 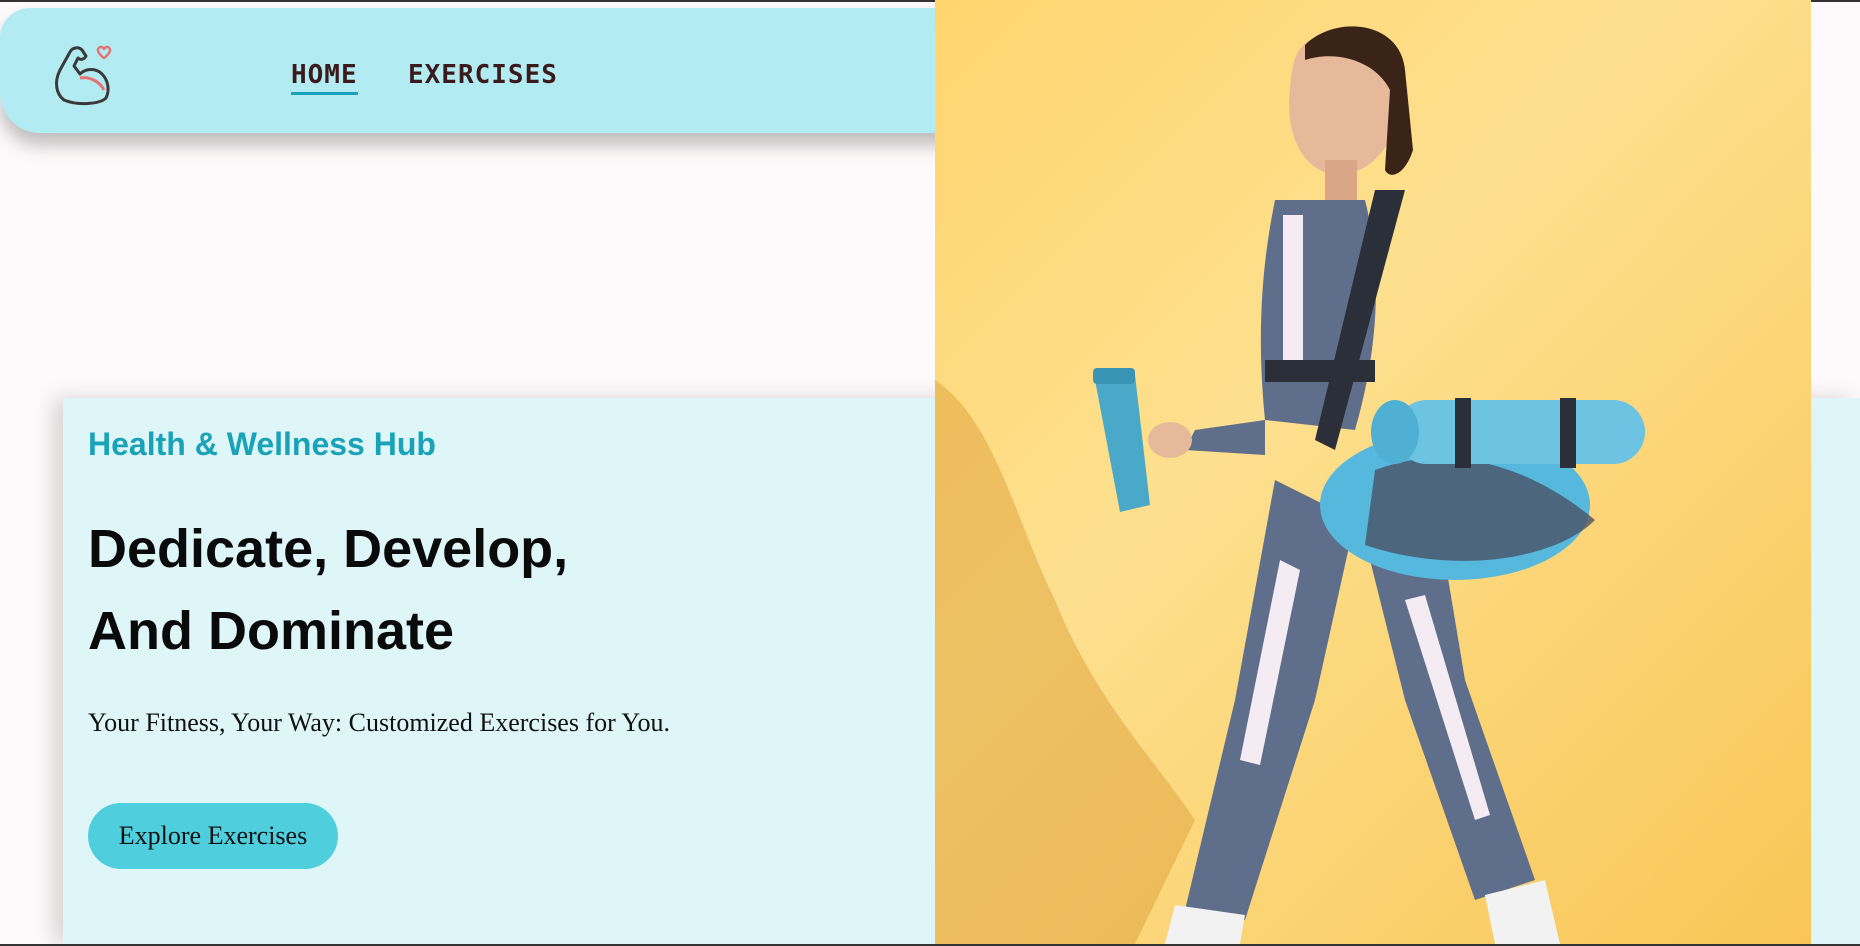 I want to click on headline-line-1: Dedicate, Develop,, so click(x=328, y=549).